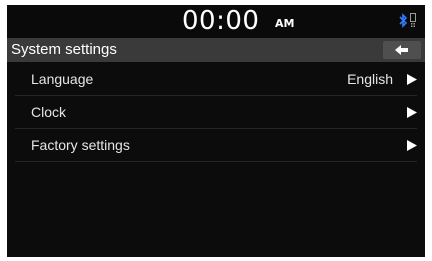  Describe the element at coordinates (216, 145) in the screenshot. I see `menu-item-factory-settings: Factory settings` at that location.